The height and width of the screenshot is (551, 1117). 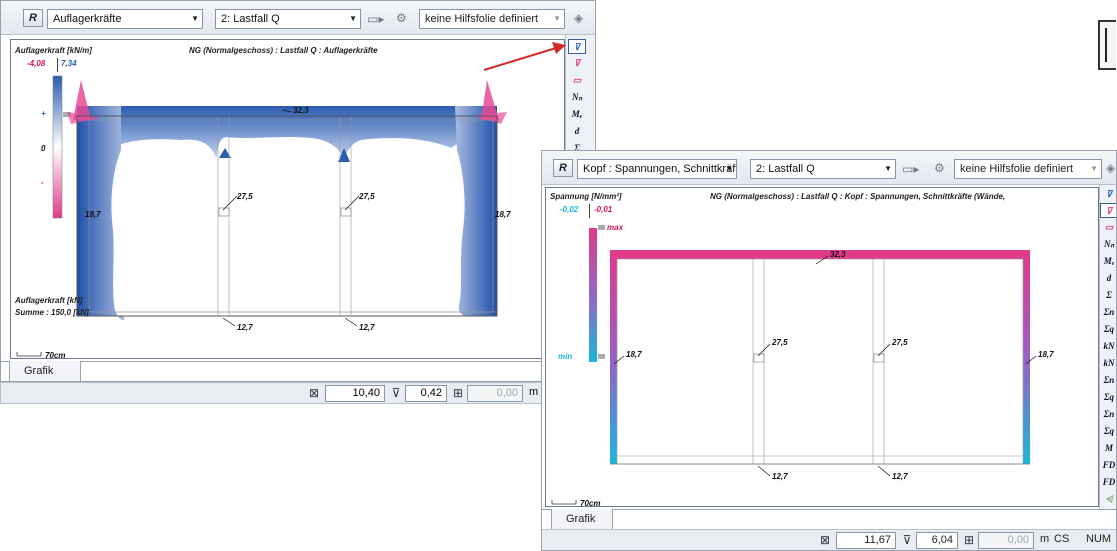 What do you see at coordinates (1108, 397) in the screenshot?
I see `sum-q-kn-tool: Σq` at bounding box center [1108, 397].